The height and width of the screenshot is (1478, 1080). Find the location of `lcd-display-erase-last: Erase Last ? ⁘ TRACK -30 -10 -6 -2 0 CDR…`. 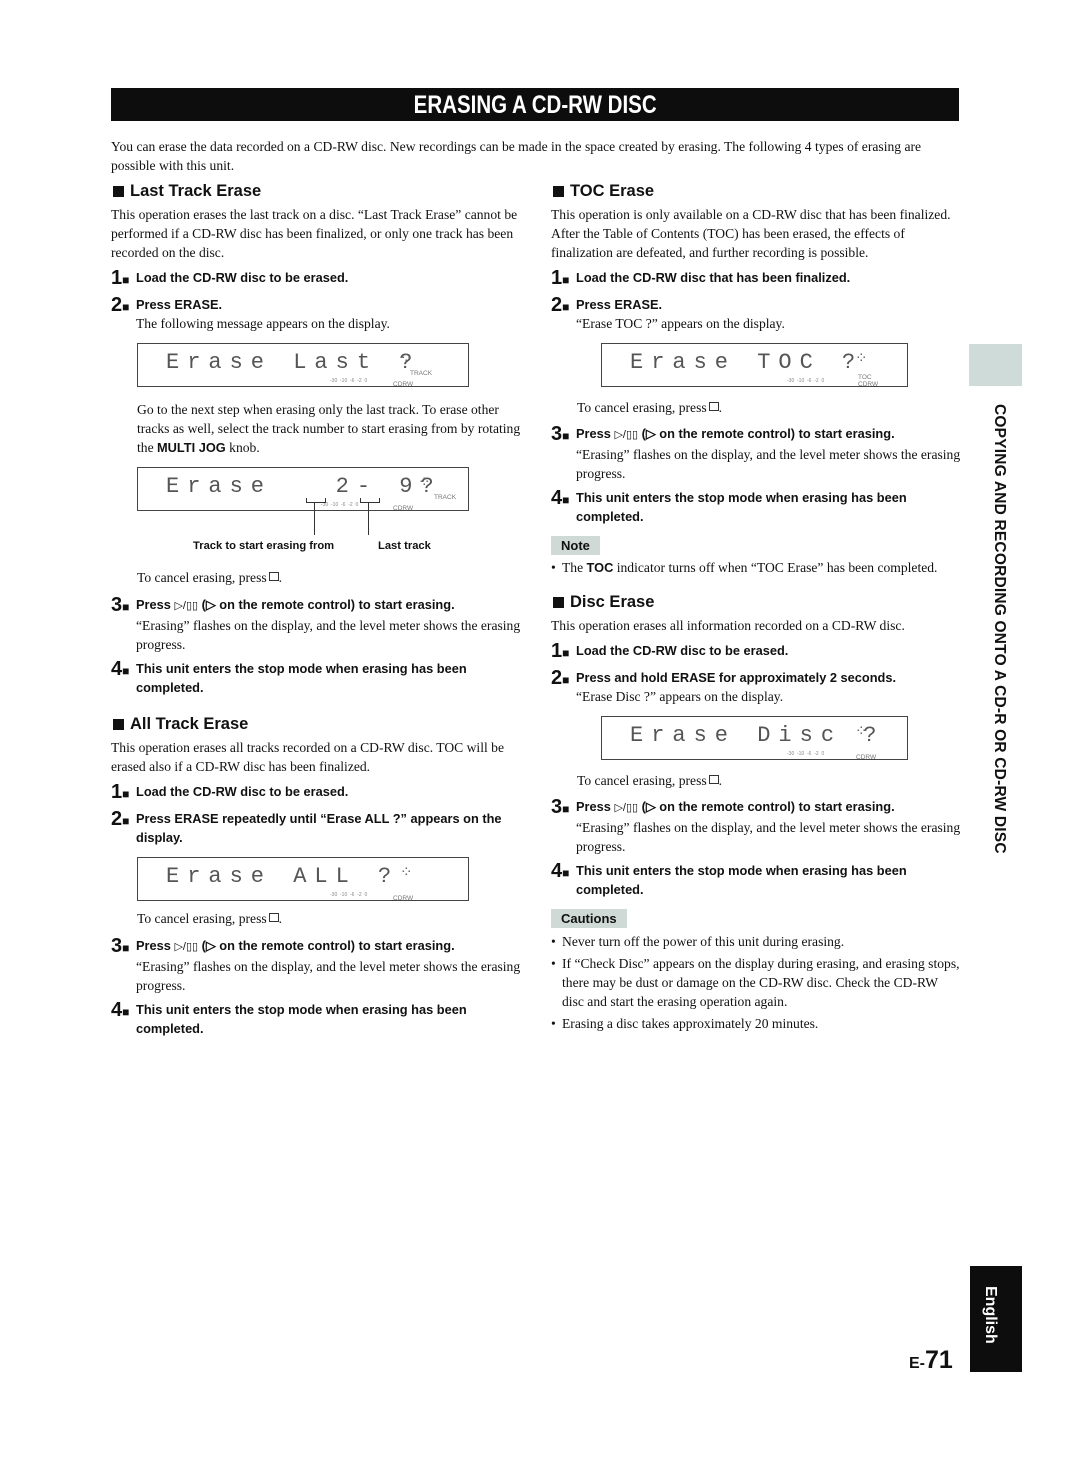

lcd-display-erase-last: Erase Last ? ⁘ TRACK -30 -10 -6 -2 0 CDR… is located at coordinates (303, 365).